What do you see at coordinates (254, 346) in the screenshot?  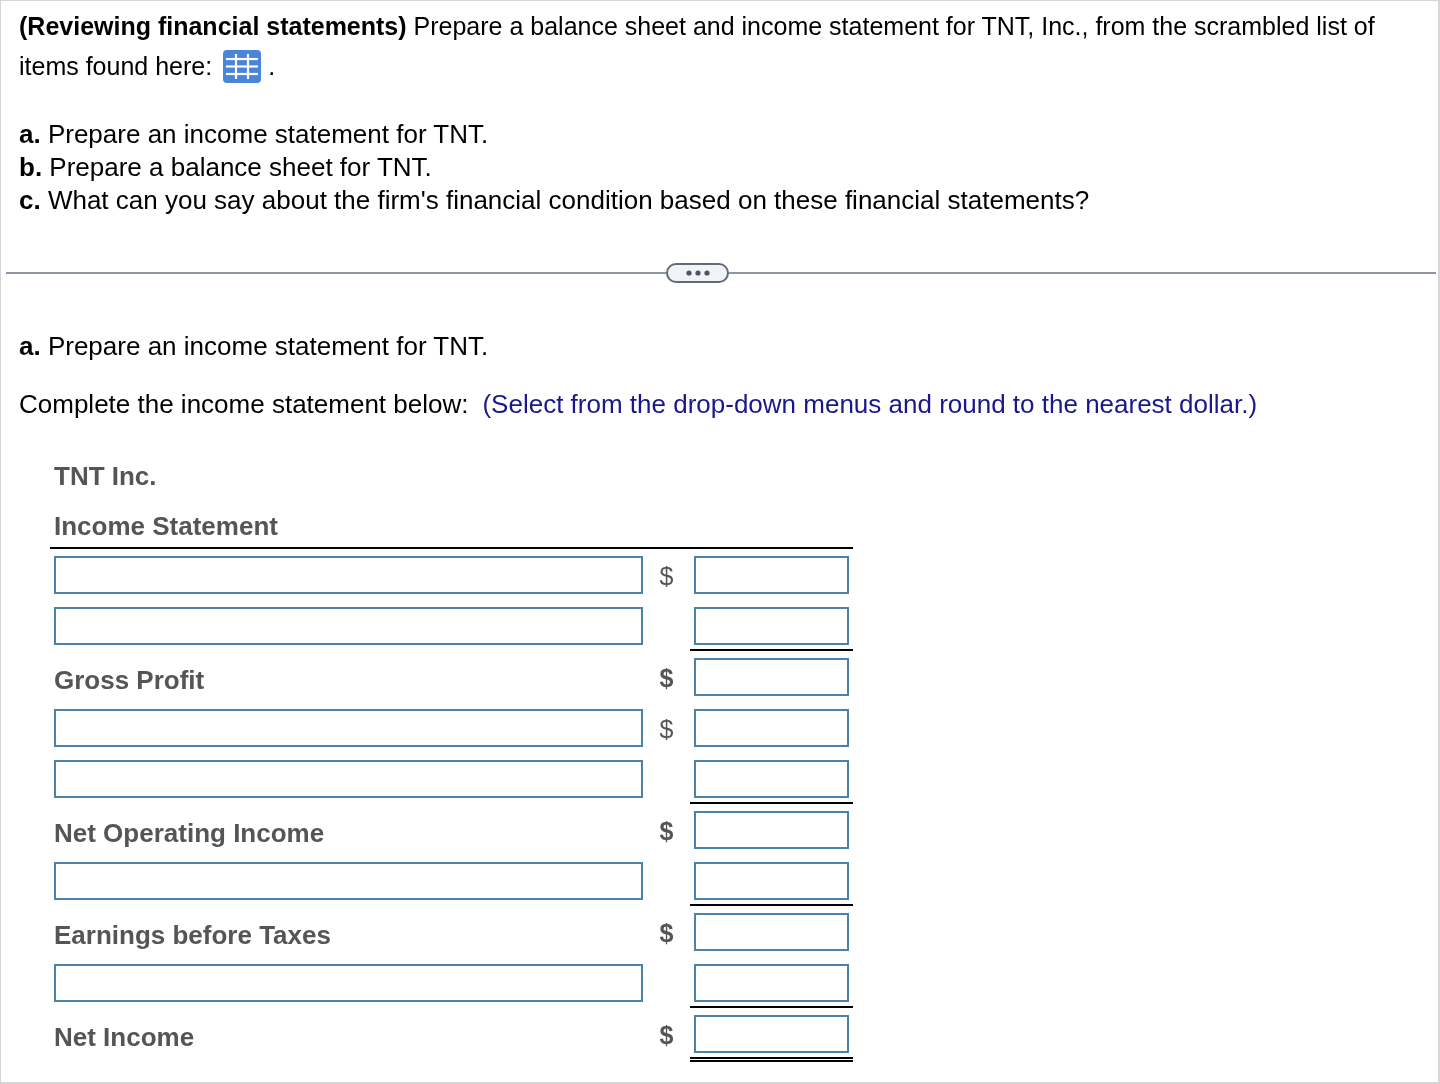 I see `part-heading: a. Prepare an income statement for TNT.` at bounding box center [254, 346].